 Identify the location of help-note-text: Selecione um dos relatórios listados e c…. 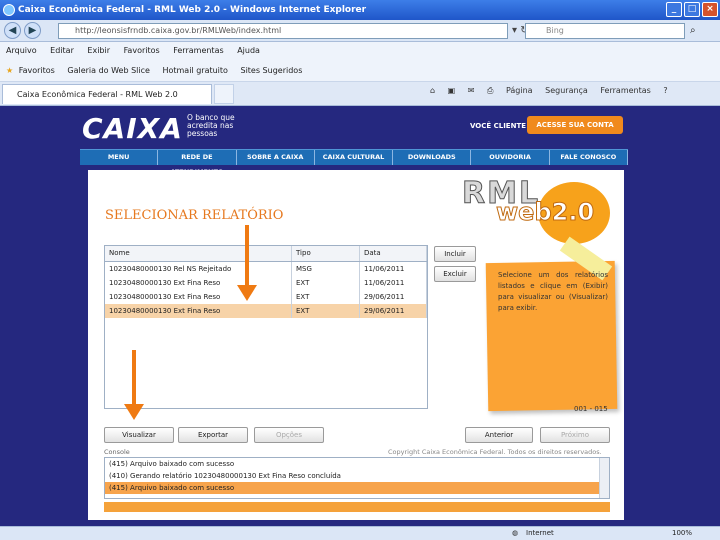
(553, 291).